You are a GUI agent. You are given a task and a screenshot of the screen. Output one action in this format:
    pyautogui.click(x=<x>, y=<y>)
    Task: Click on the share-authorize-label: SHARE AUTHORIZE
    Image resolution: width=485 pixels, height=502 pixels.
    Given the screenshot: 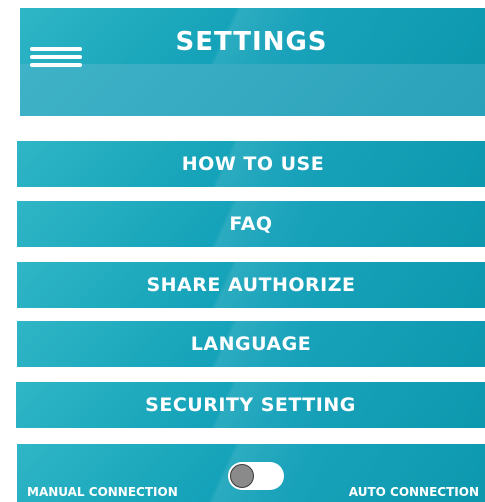 What is the action you would take?
    pyautogui.click(x=251, y=285)
    